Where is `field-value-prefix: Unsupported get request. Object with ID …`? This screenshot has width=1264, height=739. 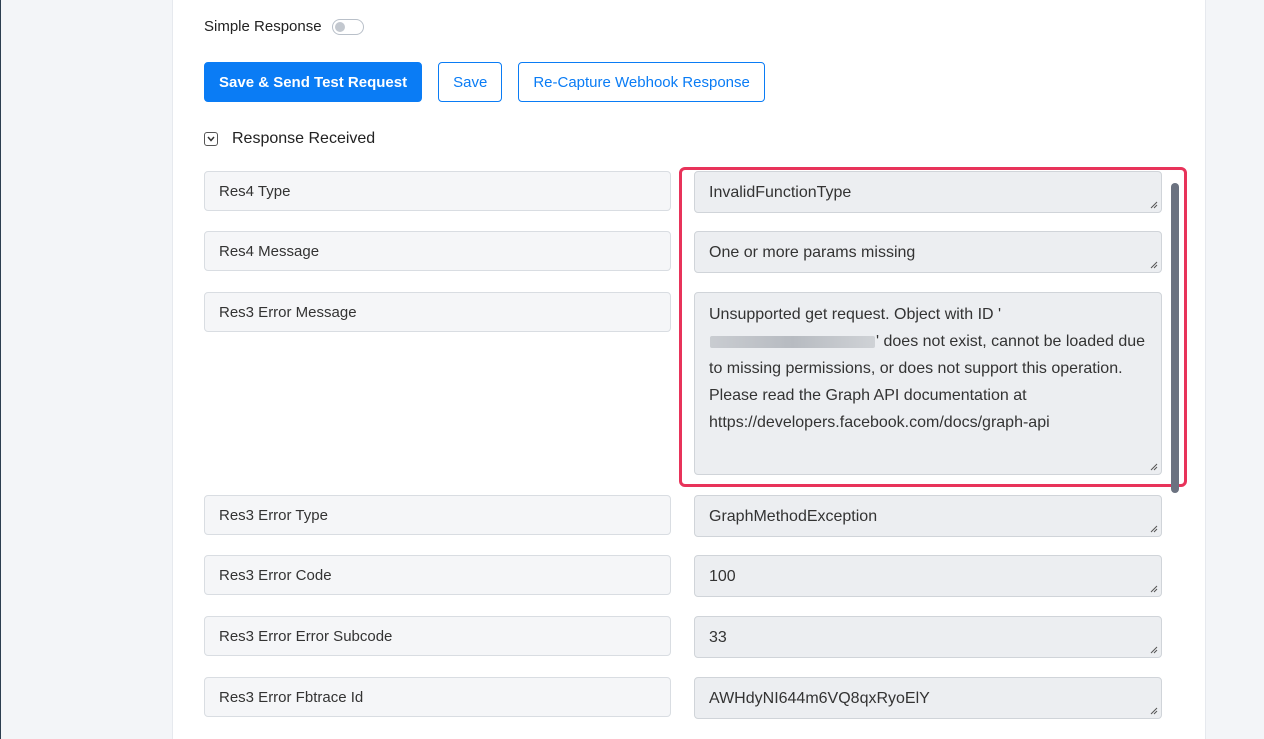 field-value-prefix: Unsupported get request. Object with ID … is located at coordinates (855, 314).